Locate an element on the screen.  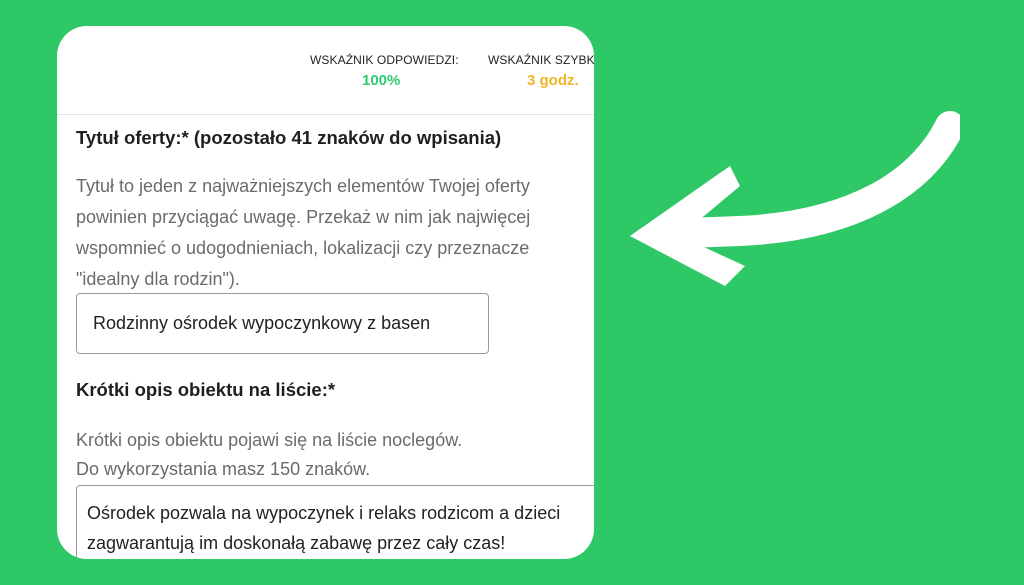
response-rate-value: 100% is located at coordinates (381, 80).